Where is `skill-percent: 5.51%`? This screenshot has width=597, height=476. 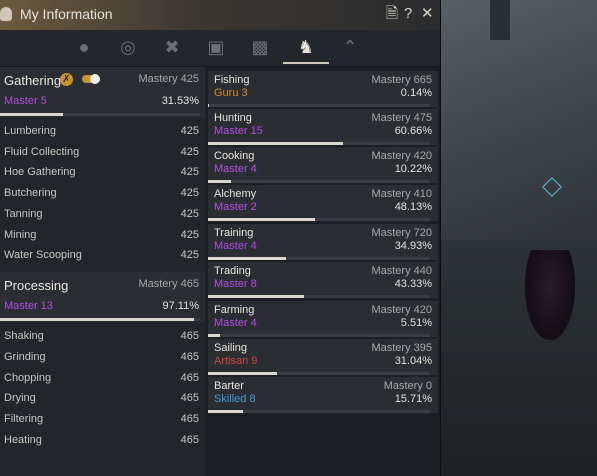 skill-percent: 5.51% is located at coordinates (416, 323).